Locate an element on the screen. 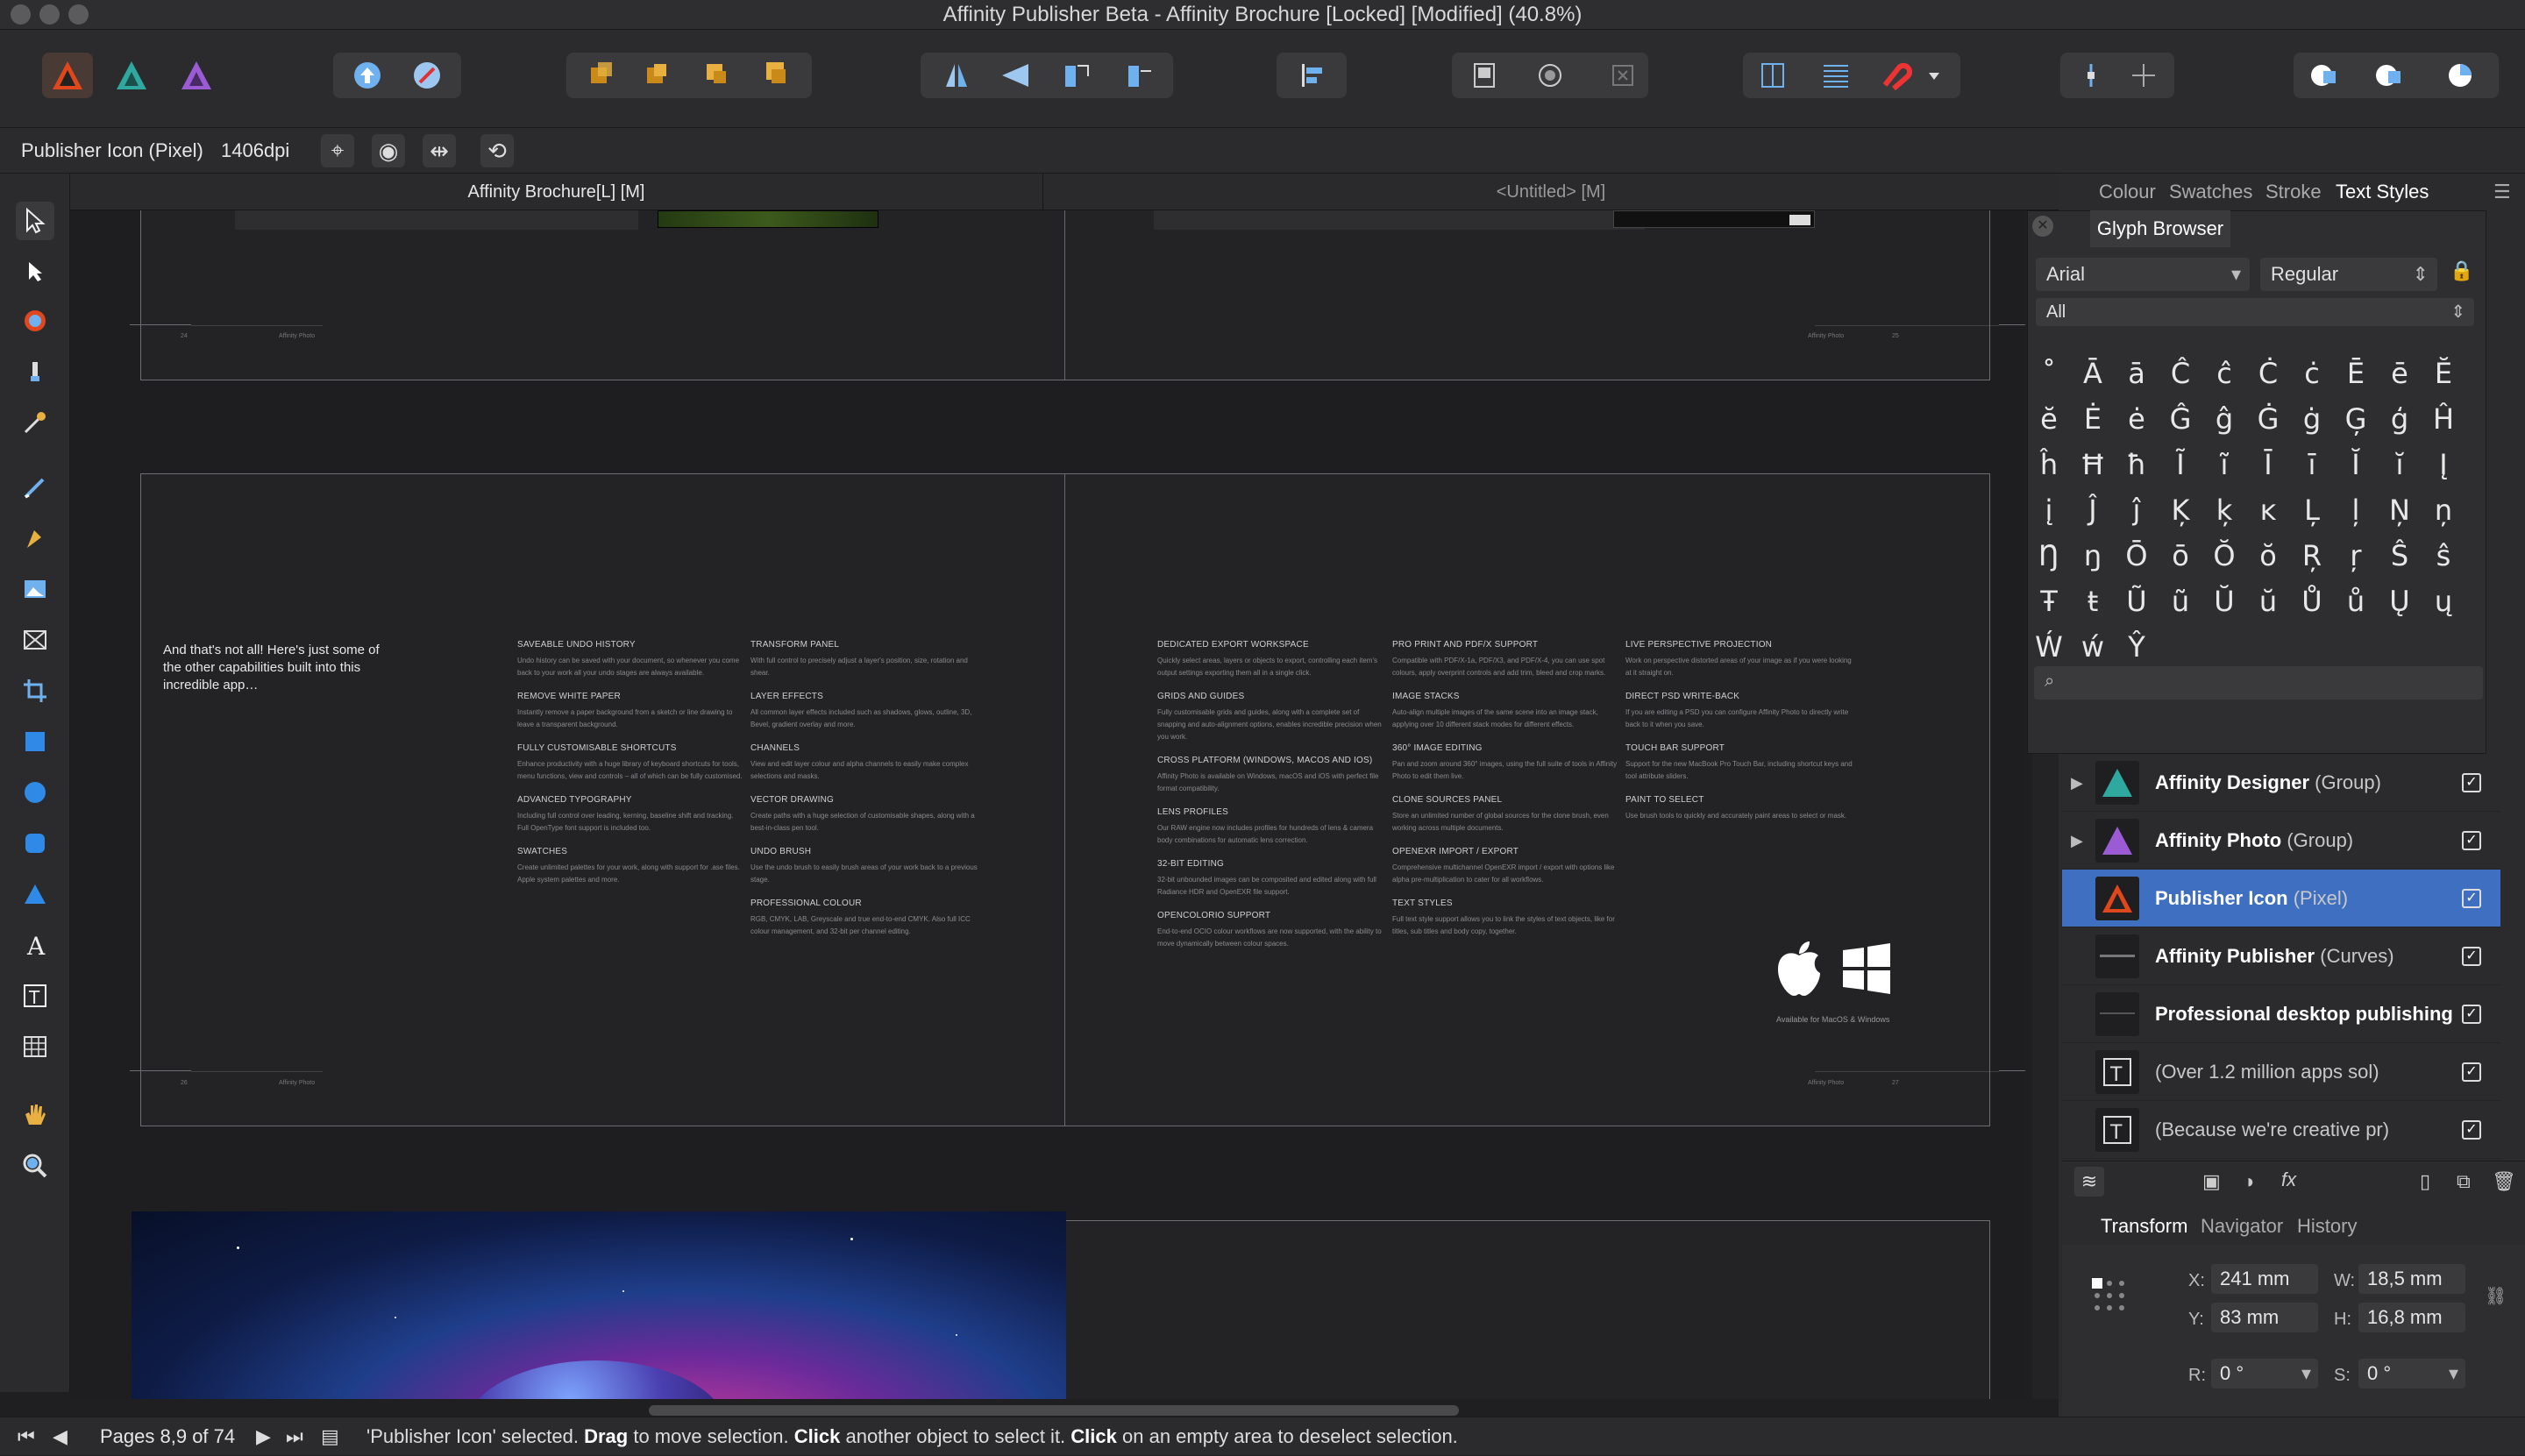 The height and width of the screenshot is (1456, 2525). glyph-cell: Ņ is located at coordinates (2399, 510).